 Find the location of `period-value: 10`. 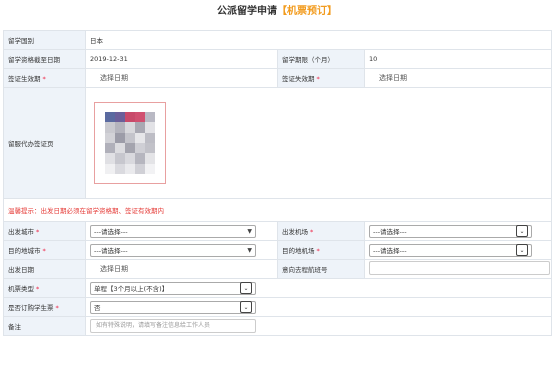

period-value: 10 is located at coordinates (458, 59).